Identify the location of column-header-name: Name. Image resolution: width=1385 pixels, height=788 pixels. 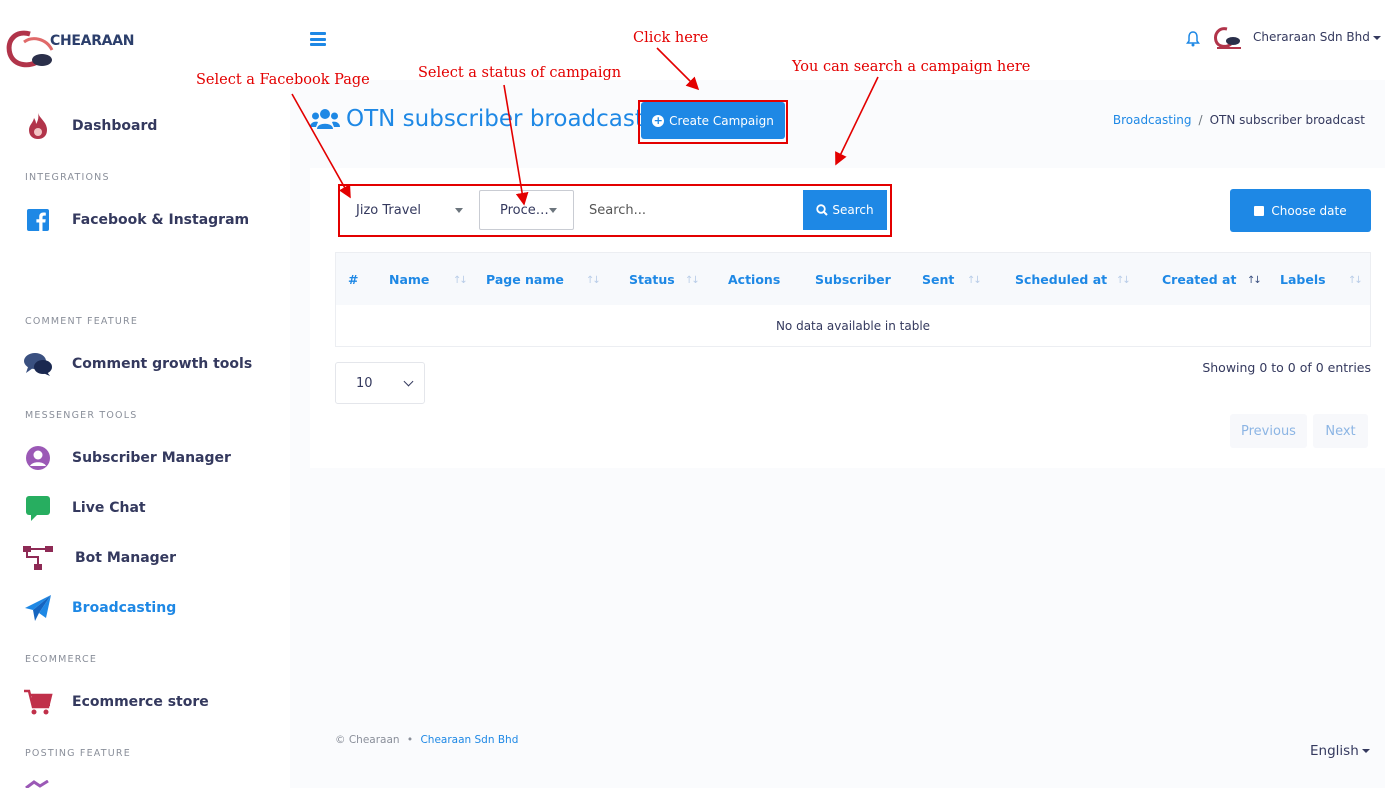
(409, 279).